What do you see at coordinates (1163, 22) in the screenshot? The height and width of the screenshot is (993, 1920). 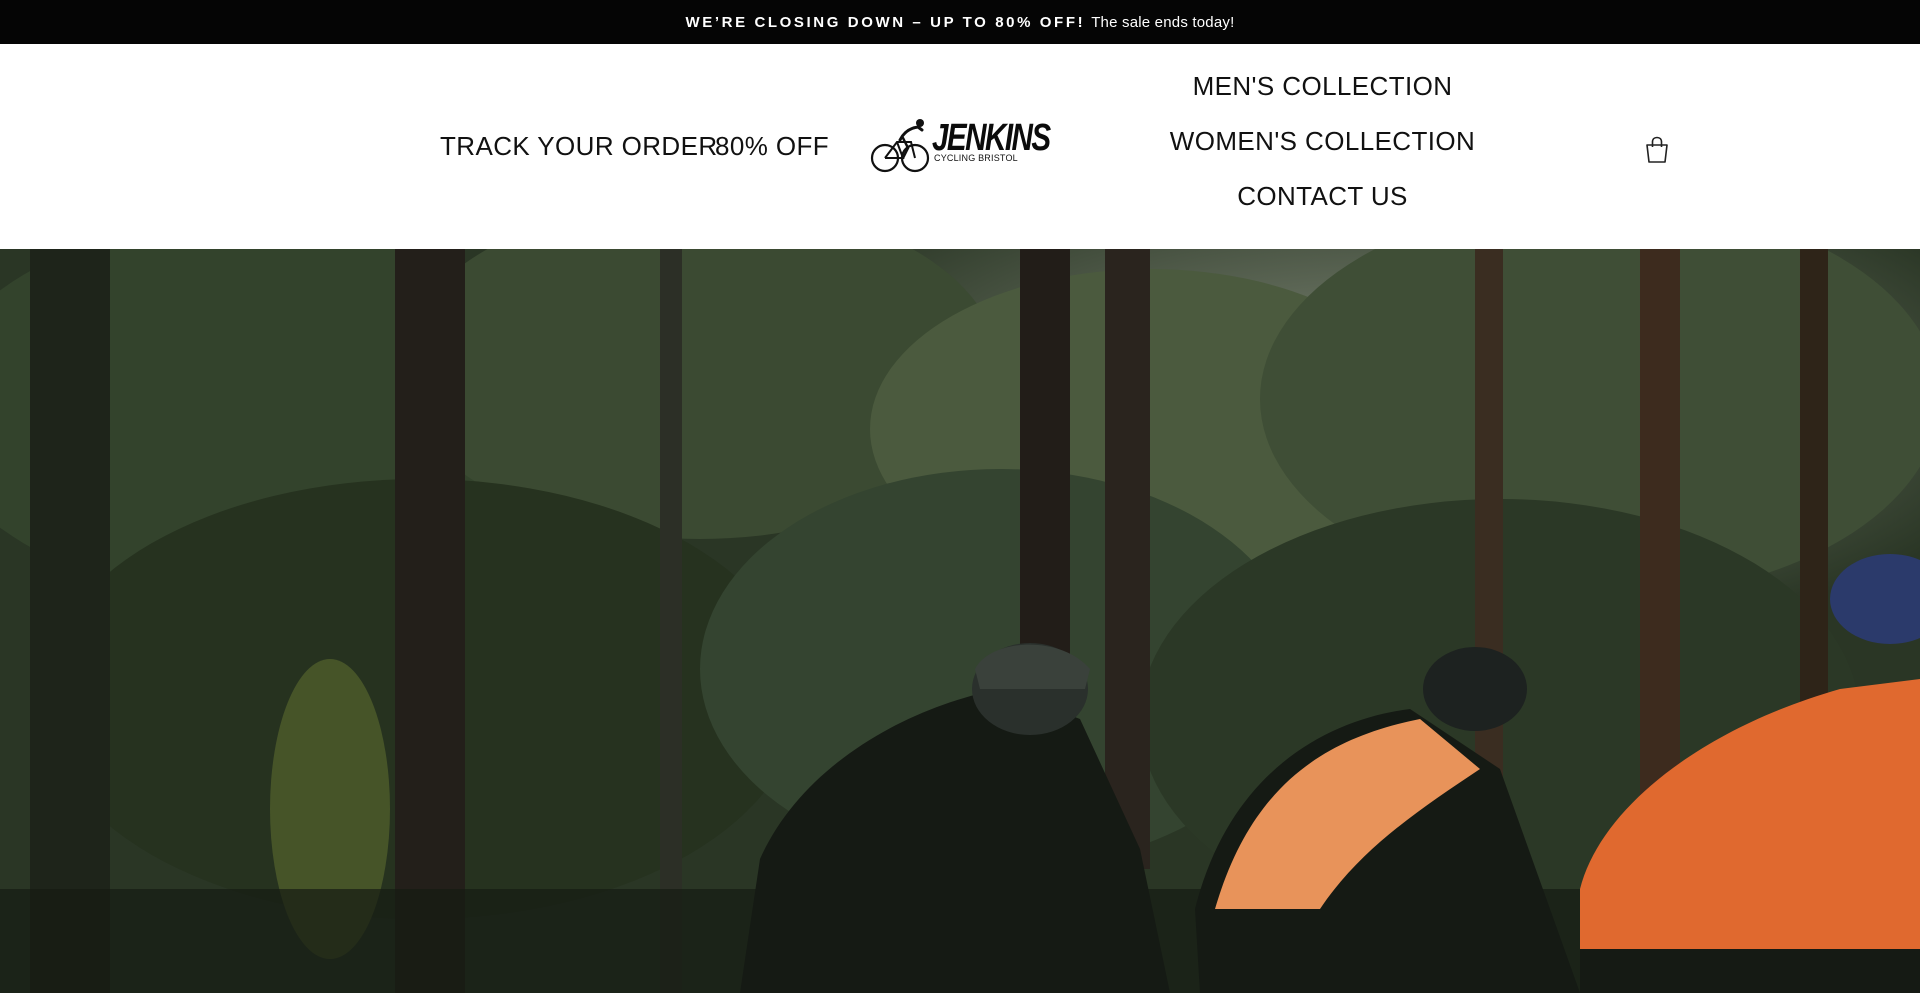 I see `announcement-subtext: The sale ends today!` at bounding box center [1163, 22].